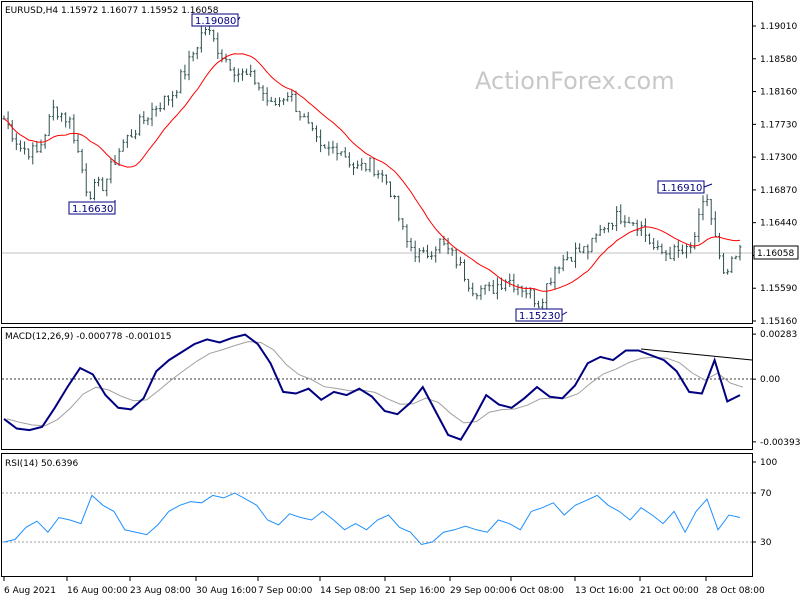  Describe the element at coordinates (537, 591) in the screenshot. I see `x-tick-label: 6 Oct 08:00` at that location.